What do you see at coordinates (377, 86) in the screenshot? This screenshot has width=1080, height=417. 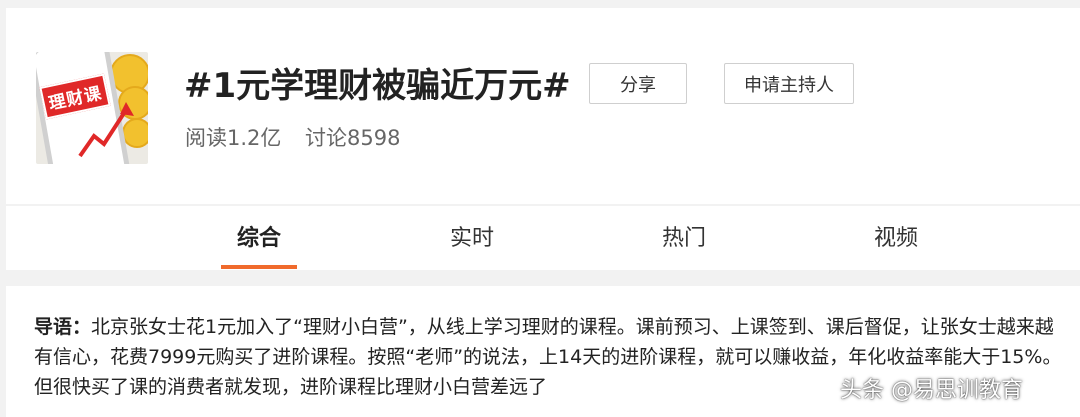 I see `topic-title: #1元学理财被骗近万元#` at bounding box center [377, 86].